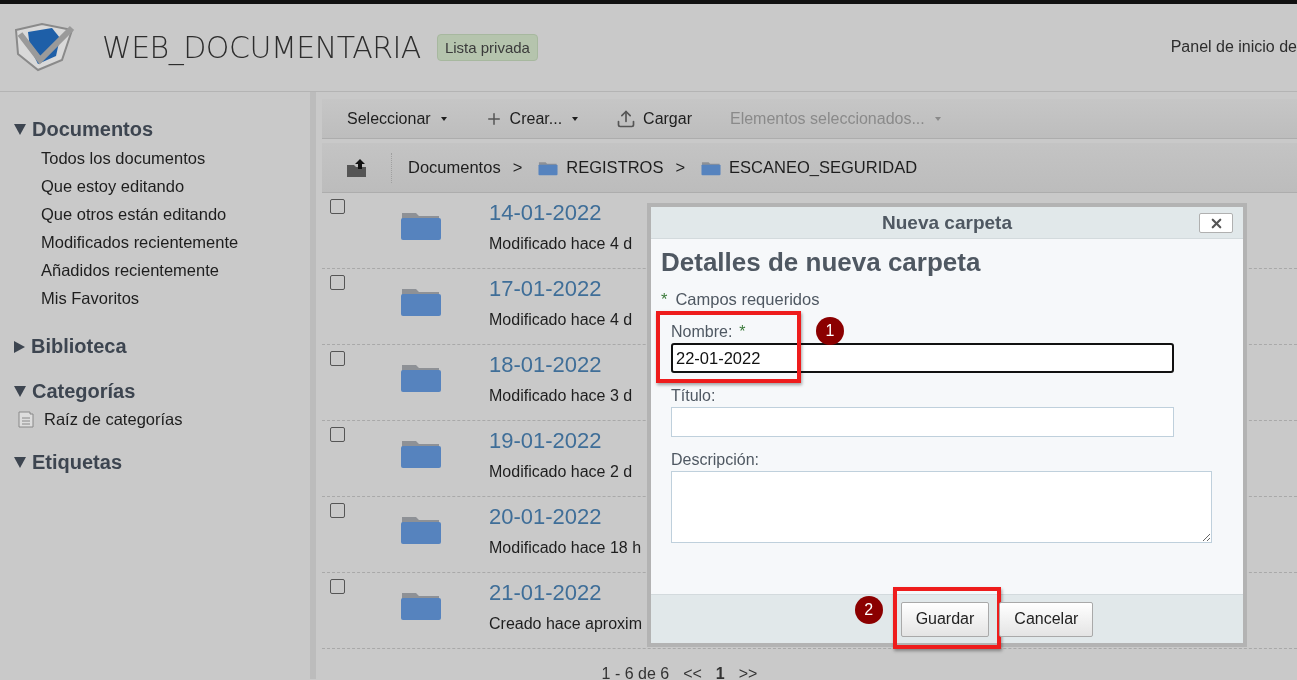  I want to click on breadcrumb-link: REGISTROS, so click(615, 167).